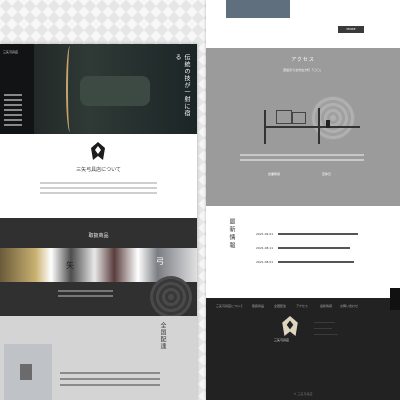 The image size is (400, 400). Describe the element at coordinates (264, 262) in the screenshot. I see `news-date: 2021.08.01` at that location.